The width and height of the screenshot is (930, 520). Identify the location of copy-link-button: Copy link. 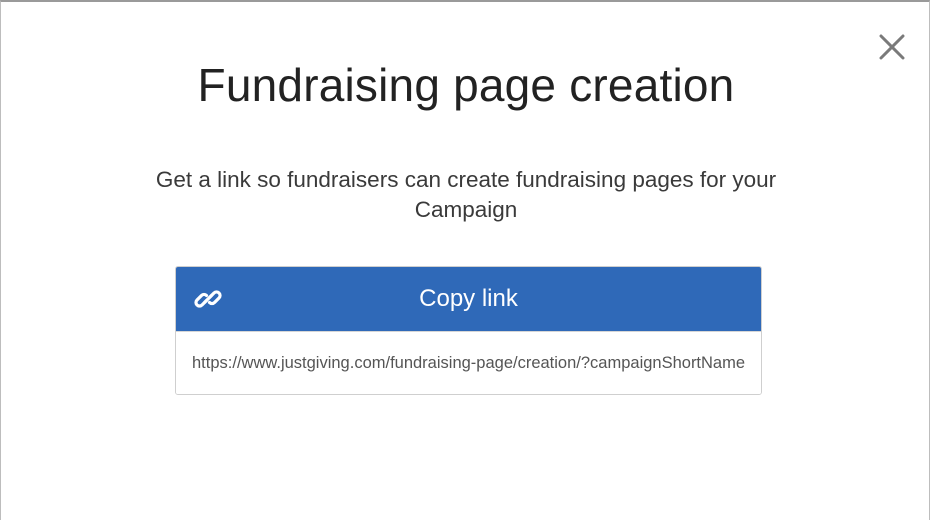
(468, 299).